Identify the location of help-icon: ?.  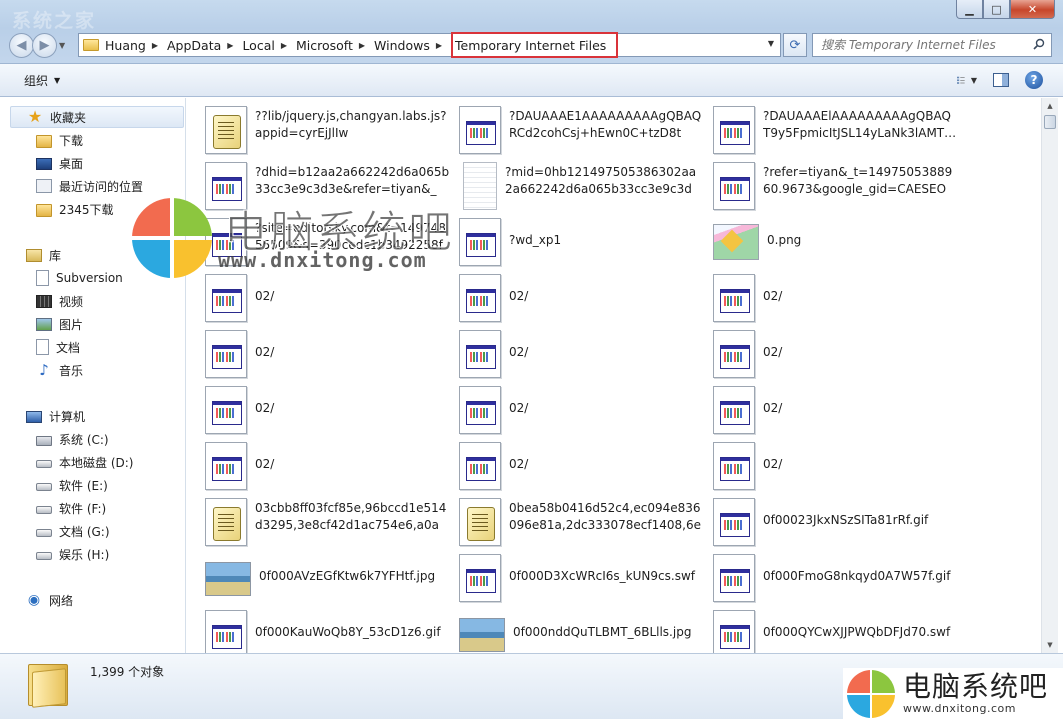
(1034, 80).